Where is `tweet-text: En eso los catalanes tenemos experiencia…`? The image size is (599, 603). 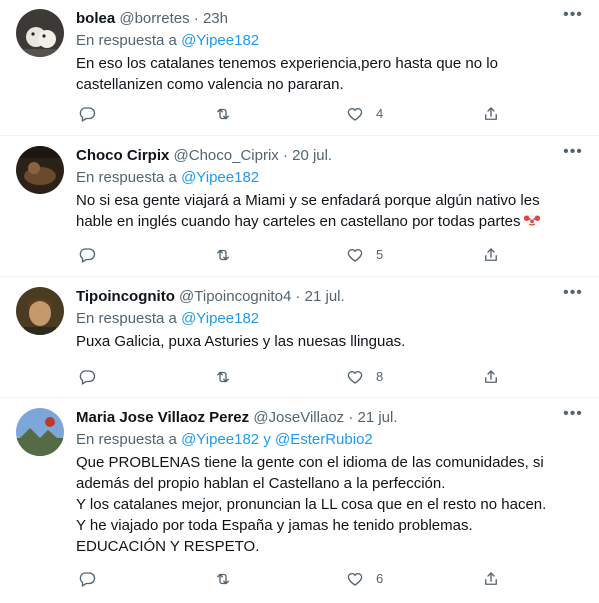
tweet-text: En eso los catalanes tenemos experiencia… is located at coordinates (329, 74).